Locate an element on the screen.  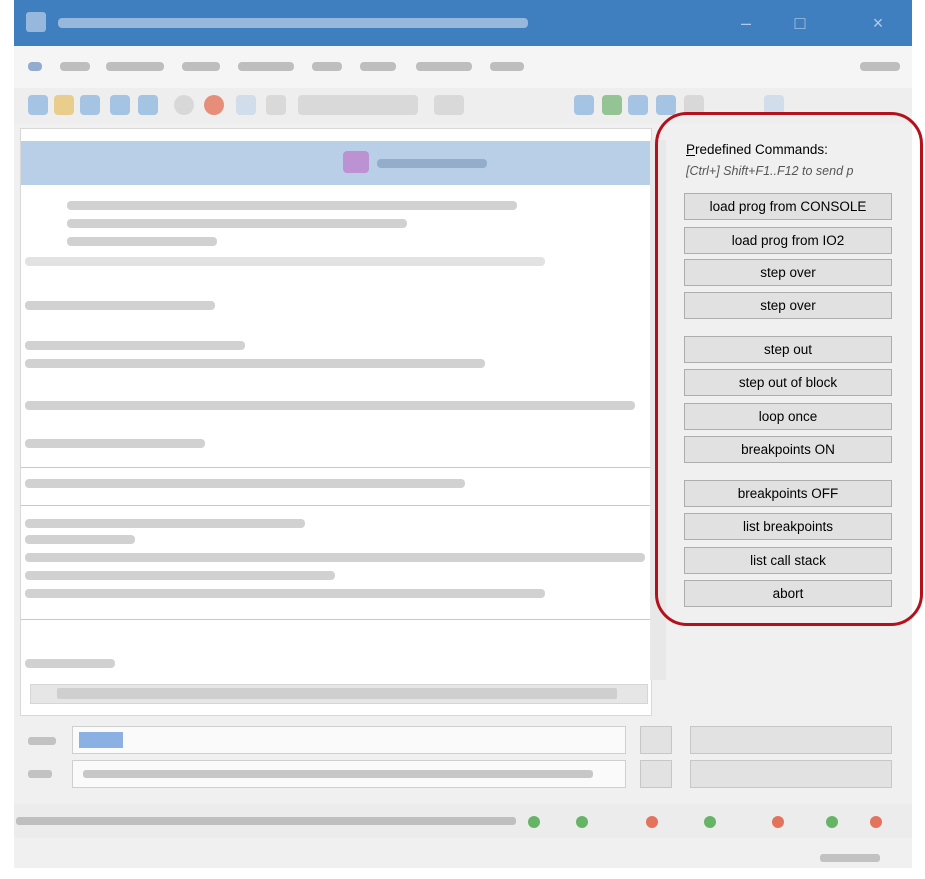
predefined-command-3-button: step over is located at coordinates (788, 272).